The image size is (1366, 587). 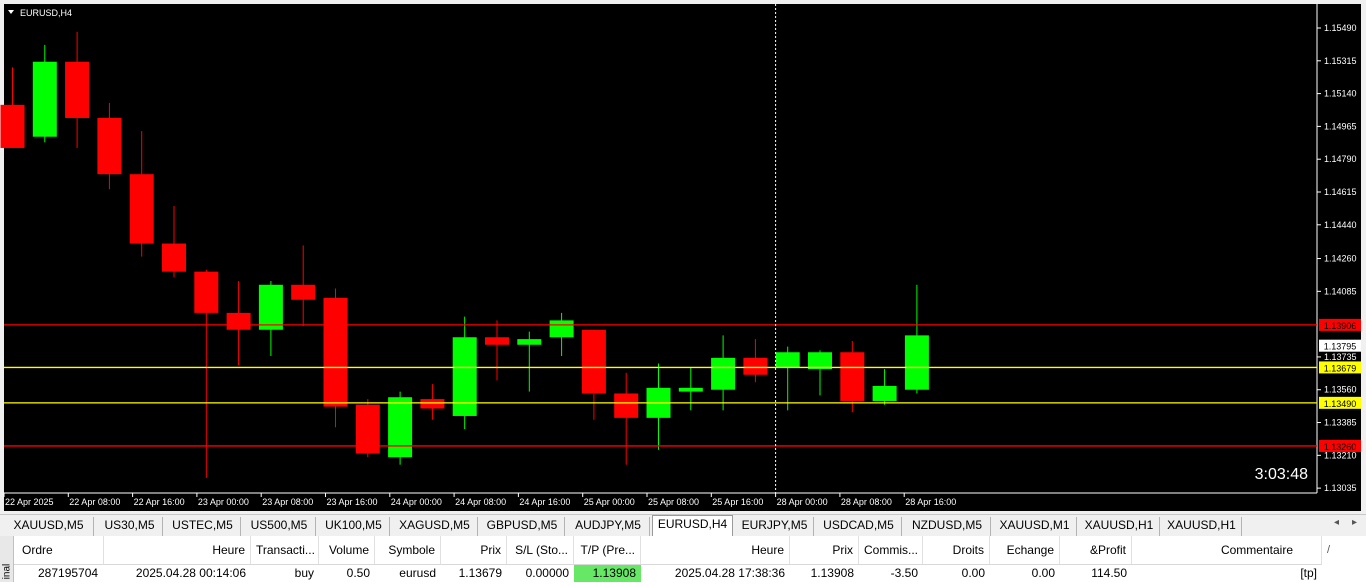 I want to click on time-tick-label: 22 Apr 2025, so click(x=29, y=502).